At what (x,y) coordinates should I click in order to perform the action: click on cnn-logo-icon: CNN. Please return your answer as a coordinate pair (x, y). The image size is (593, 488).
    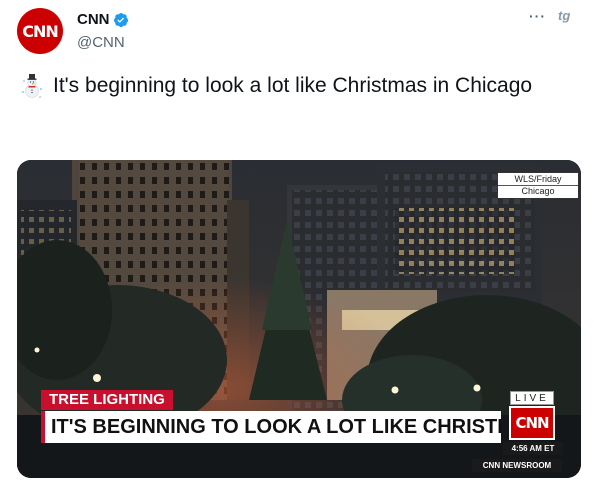
    Looking at the image, I should click on (532, 423).